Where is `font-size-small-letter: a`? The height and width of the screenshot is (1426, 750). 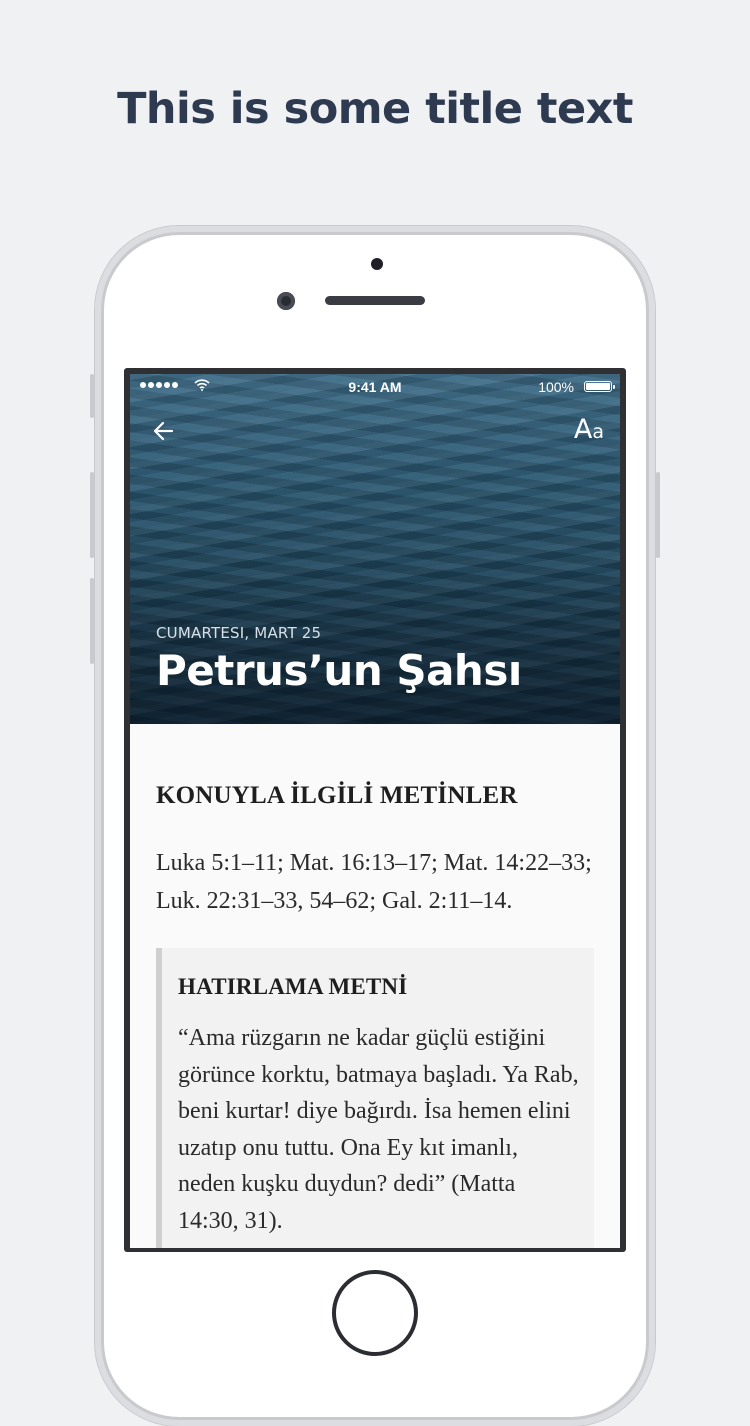 font-size-small-letter: a is located at coordinates (598, 432).